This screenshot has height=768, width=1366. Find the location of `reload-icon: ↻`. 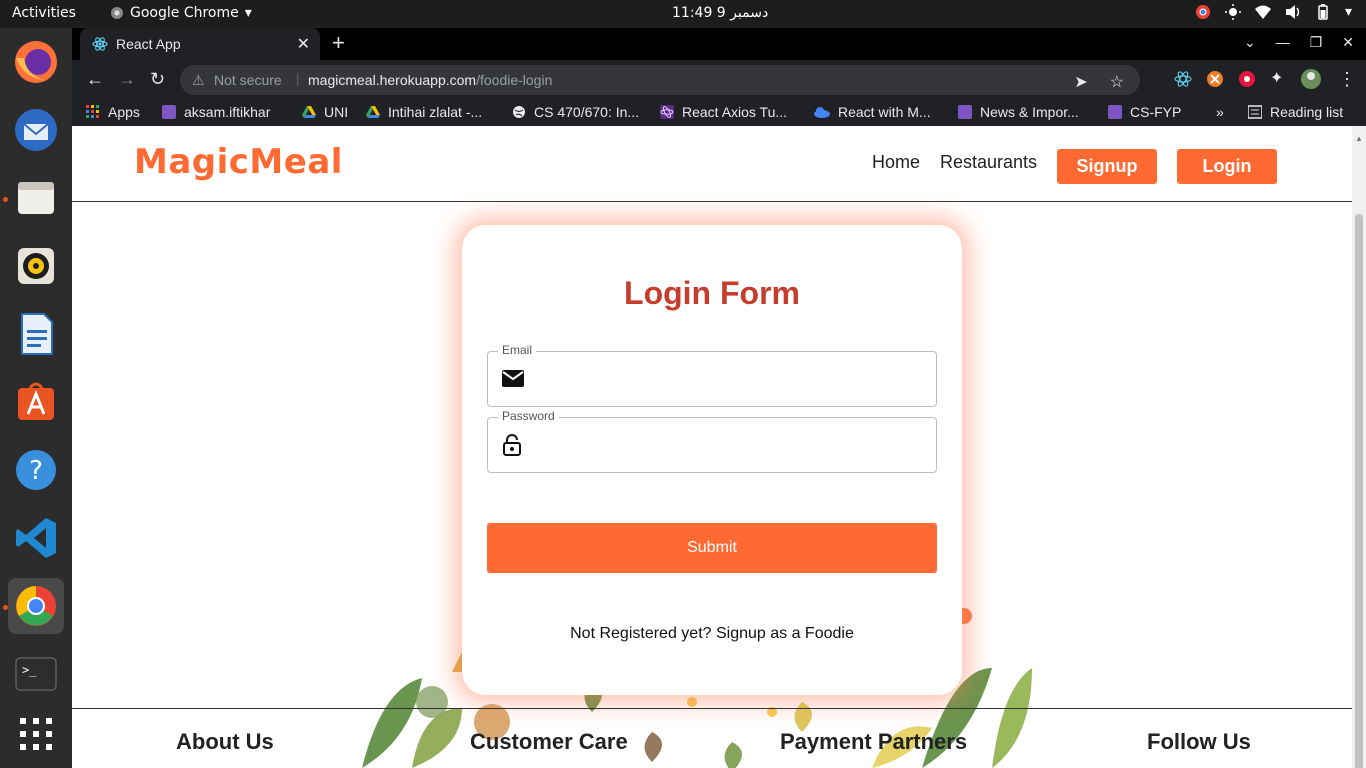

reload-icon: ↻ is located at coordinates (157, 79).